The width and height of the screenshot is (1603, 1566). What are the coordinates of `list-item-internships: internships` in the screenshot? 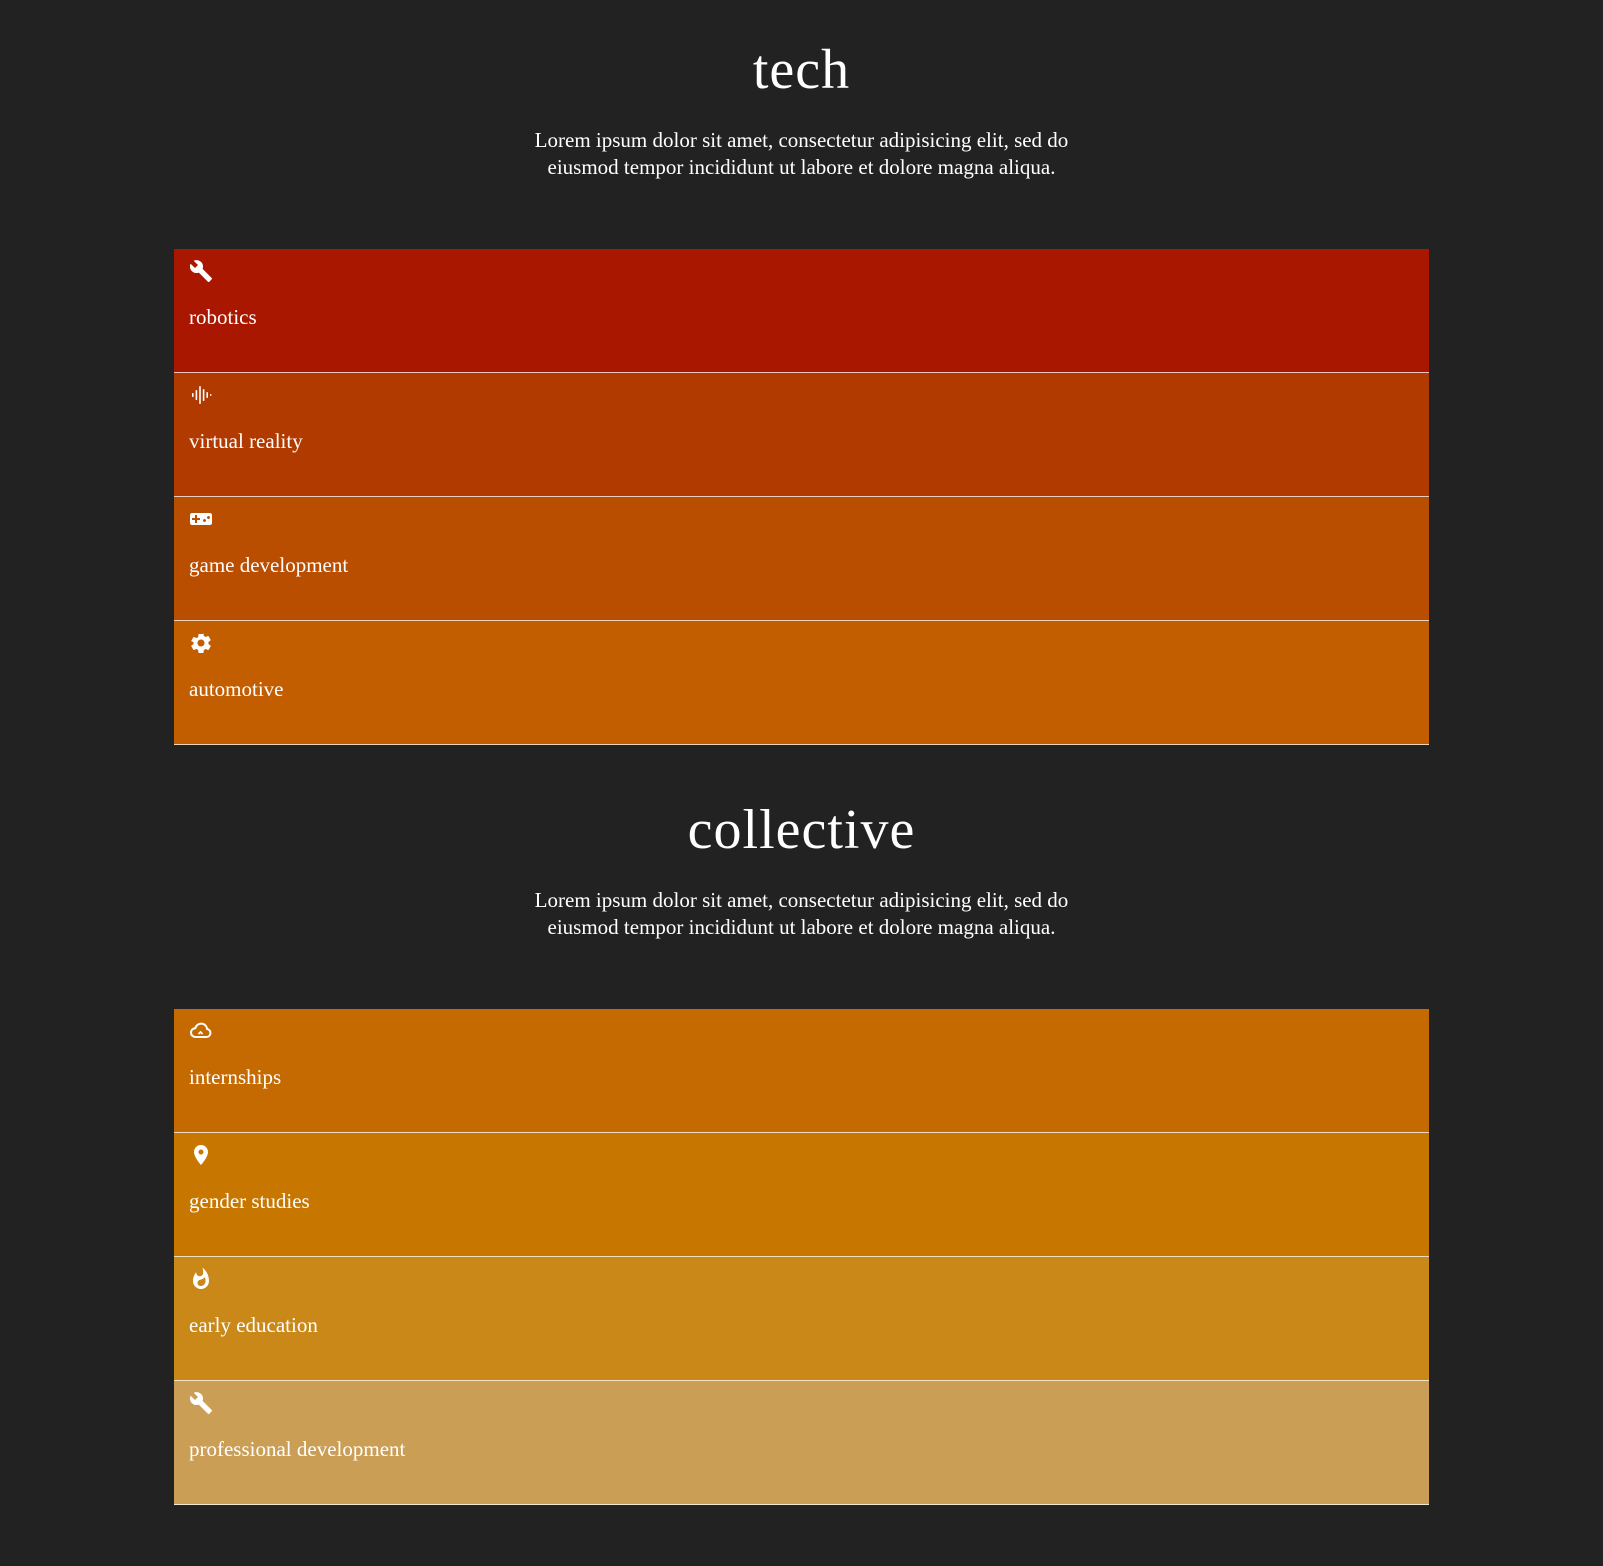 It's located at (801, 1071).